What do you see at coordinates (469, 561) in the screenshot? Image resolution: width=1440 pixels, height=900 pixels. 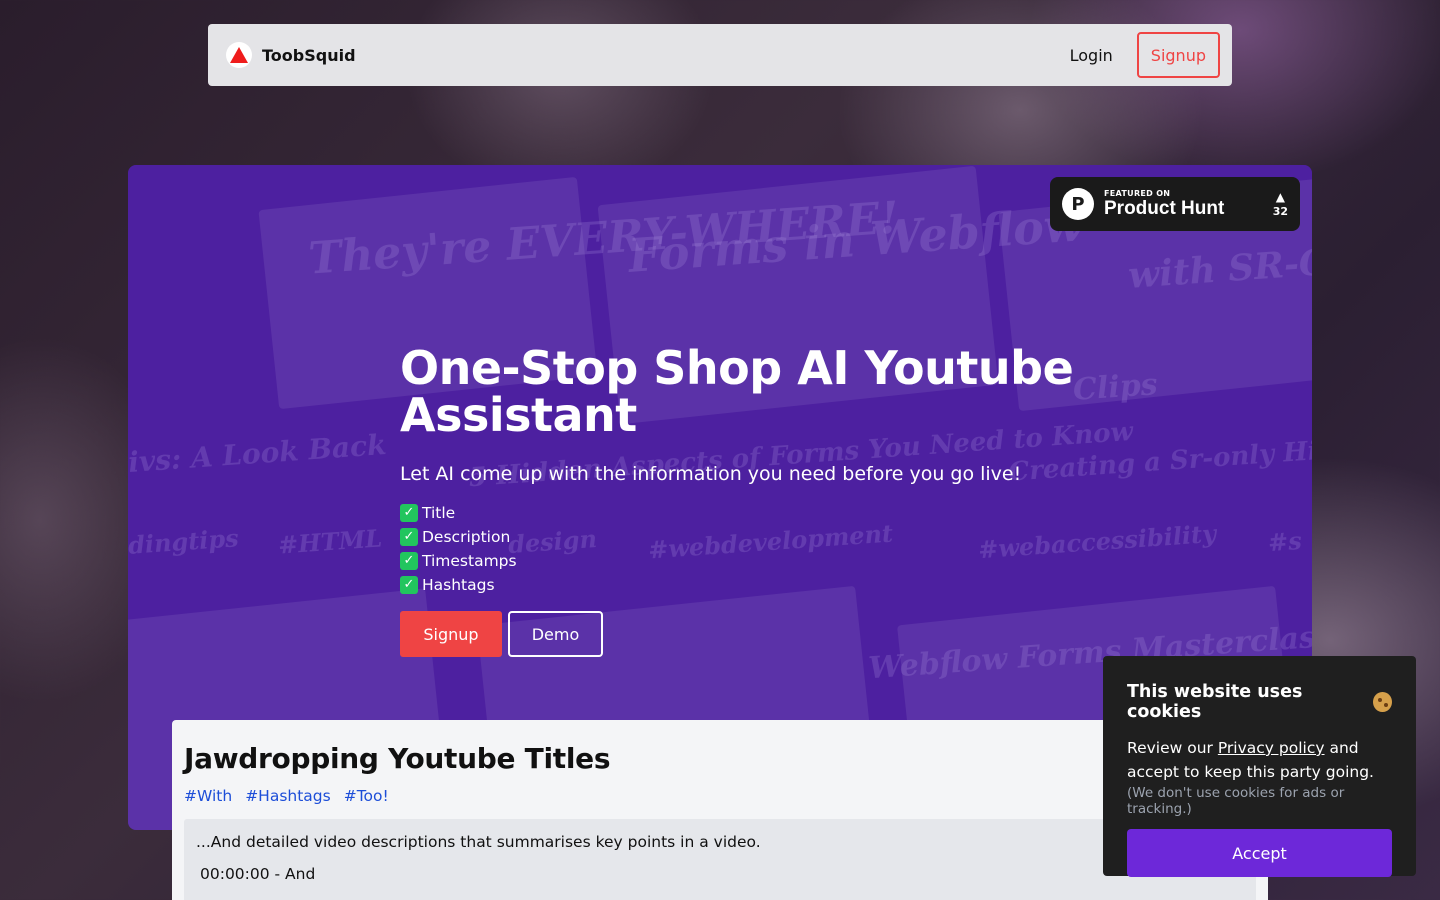 I see `feature-label: Timestamps` at bounding box center [469, 561].